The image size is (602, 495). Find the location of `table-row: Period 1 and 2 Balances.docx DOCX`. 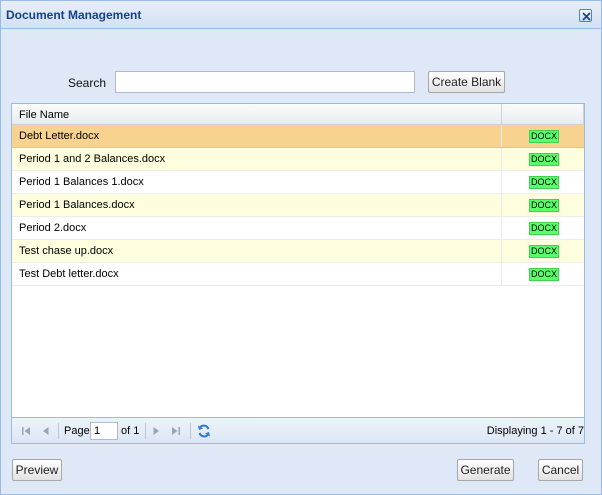

table-row: Period 1 and 2 Balances.docx DOCX is located at coordinates (298, 159).